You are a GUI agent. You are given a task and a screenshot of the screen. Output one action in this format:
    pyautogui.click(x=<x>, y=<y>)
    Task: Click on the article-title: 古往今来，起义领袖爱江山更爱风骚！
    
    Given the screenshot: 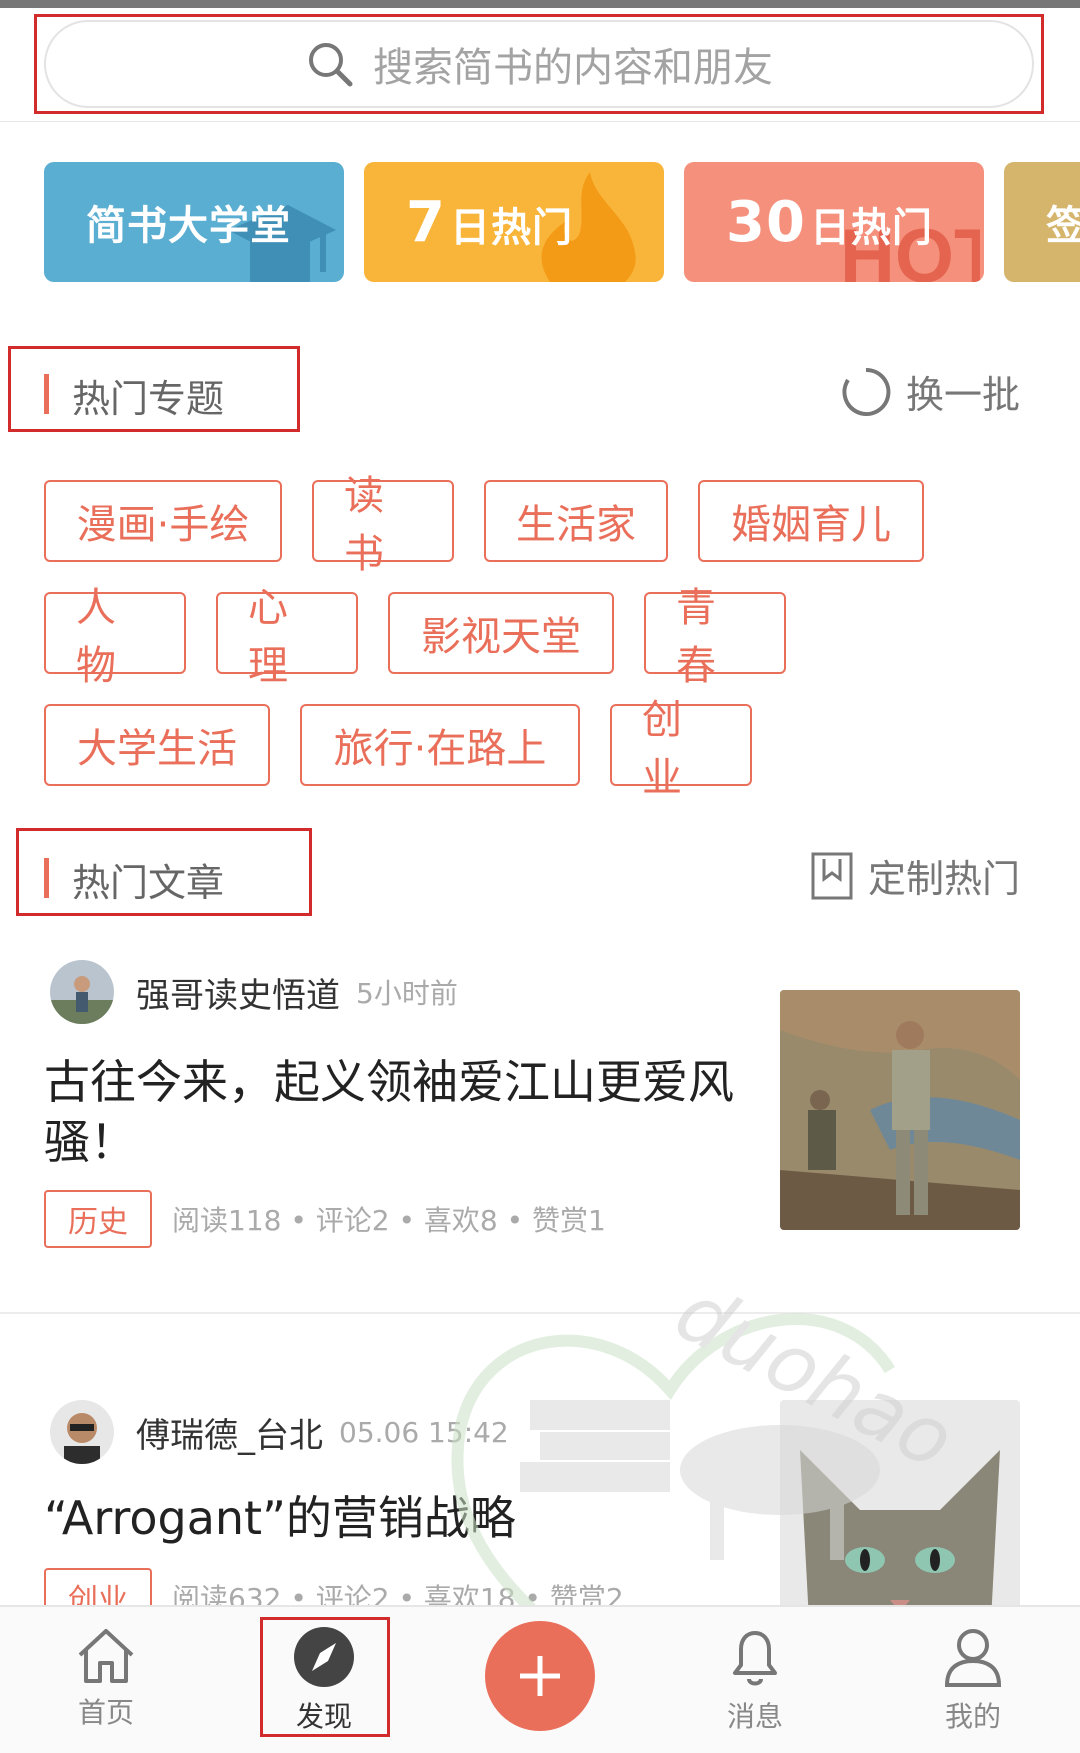 What is the action you would take?
    pyautogui.click(x=389, y=1112)
    